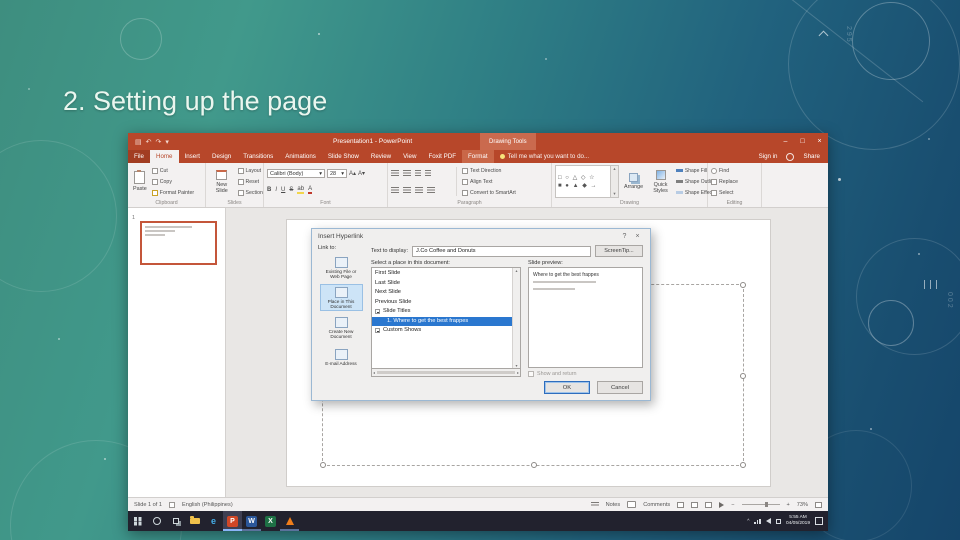 The height and width of the screenshot is (540, 960). Describe the element at coordinates (395, 189) in the screenshot. I see `align-left-icon` at that location.